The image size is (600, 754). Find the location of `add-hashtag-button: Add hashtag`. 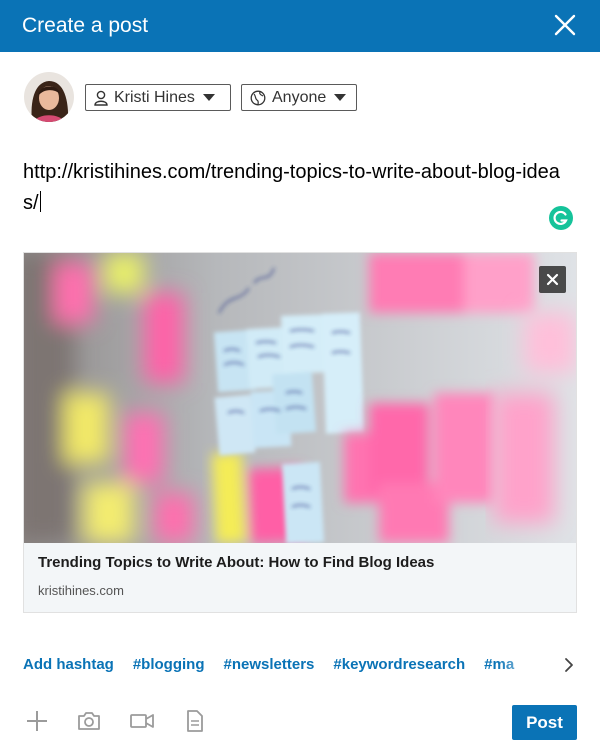

add-hashtag-button: Add hashtag is located at coordinates (68, 664).